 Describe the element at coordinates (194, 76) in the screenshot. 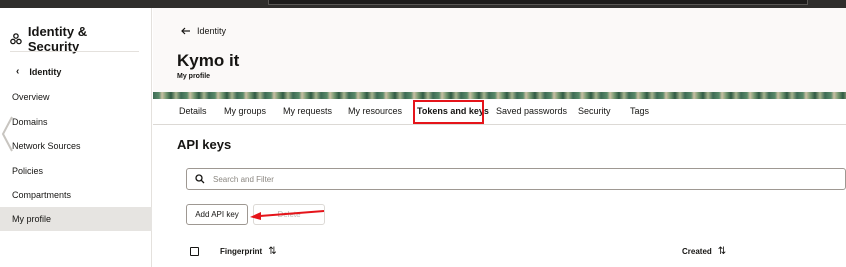

I see `page-subtitle: My profile` at that location.